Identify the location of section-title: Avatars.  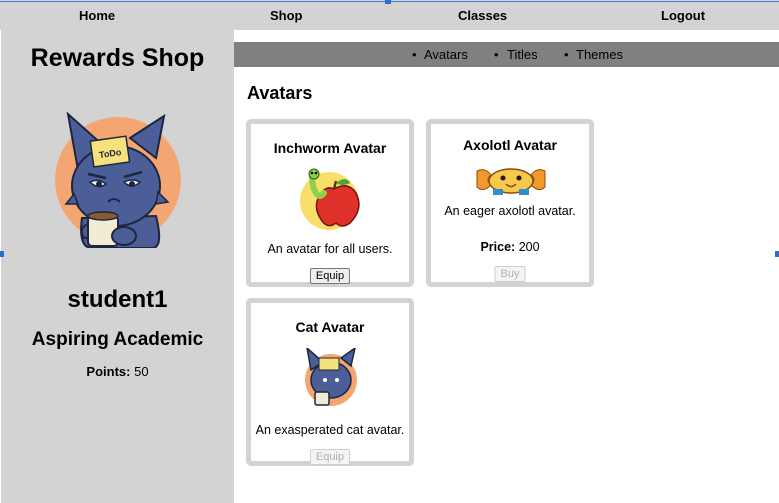
(280, 93).